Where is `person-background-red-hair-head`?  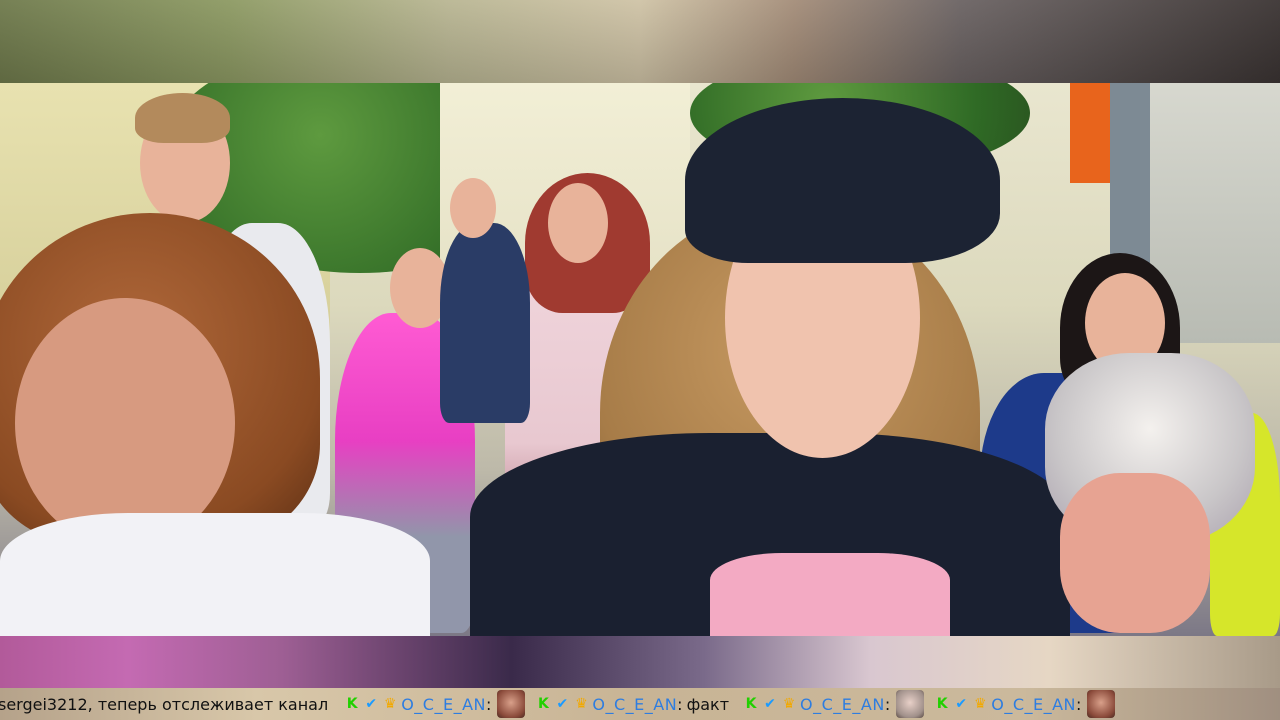
person-background-red-hair-head is located at coordinates (578, 223).